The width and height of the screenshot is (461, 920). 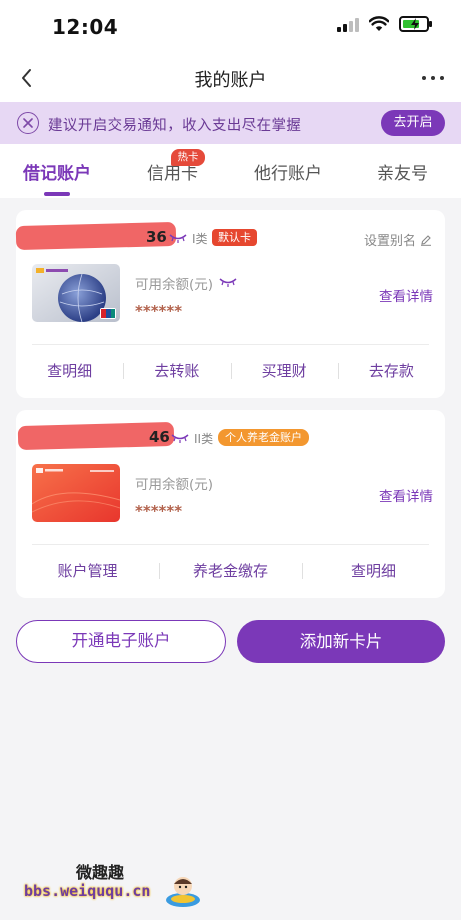 What do you see at coordinates (426, 240) in the screenshot?
I see `edit-icon` at bounding box center [426, 240].